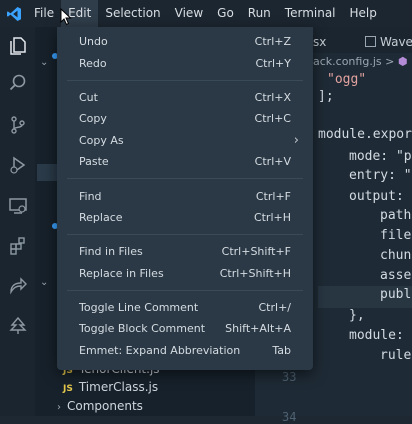 The image size is (412, 424). I want to click on menu-run: Run, so click(259, 13).